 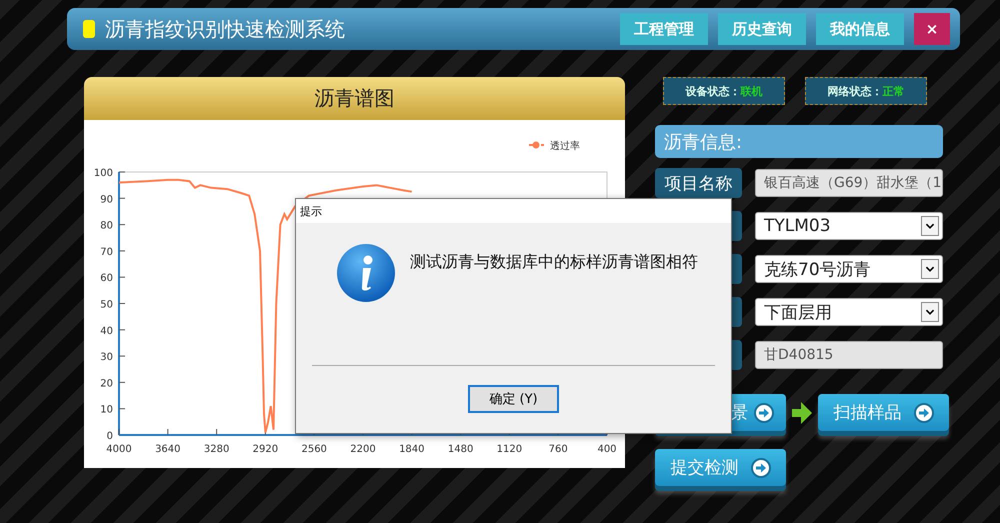 I want to click on y-tick-label: 60, so click(x=106, y=278).